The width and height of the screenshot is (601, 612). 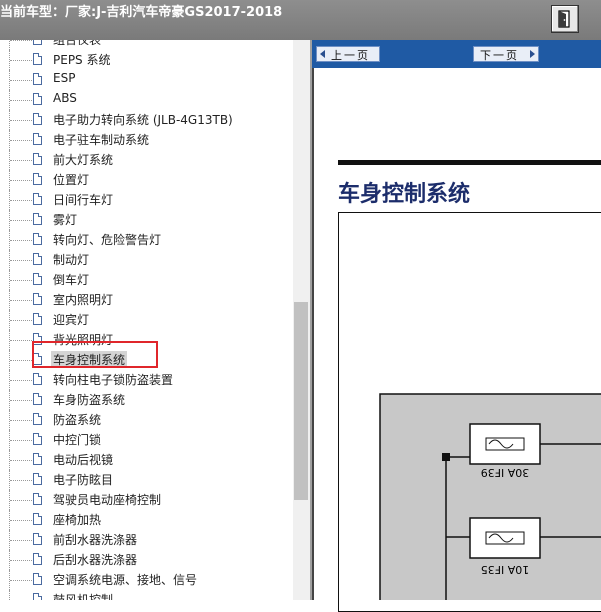 I want to click on tree-item: 电子助力转向系统 (JLB-4G13TB), so click(x=145, y=120).